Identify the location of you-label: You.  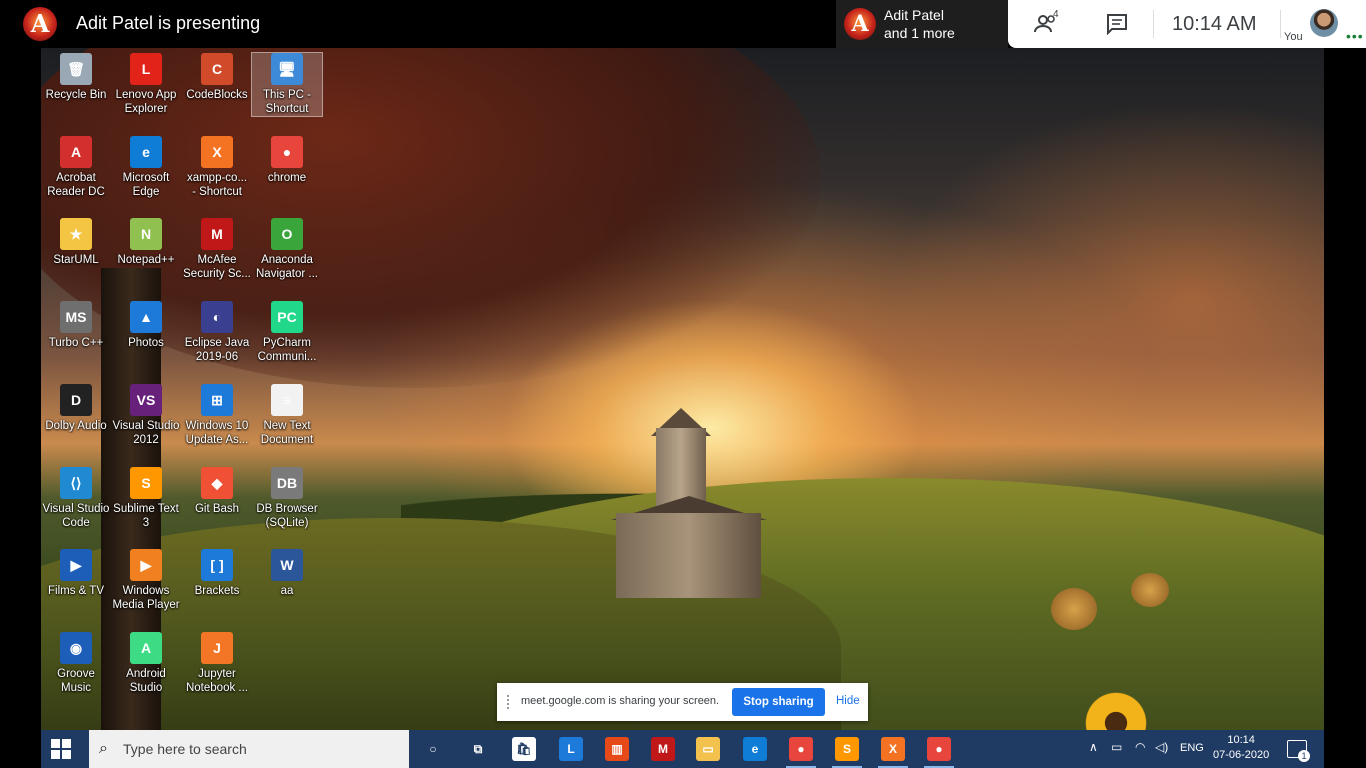
(1293, 37).